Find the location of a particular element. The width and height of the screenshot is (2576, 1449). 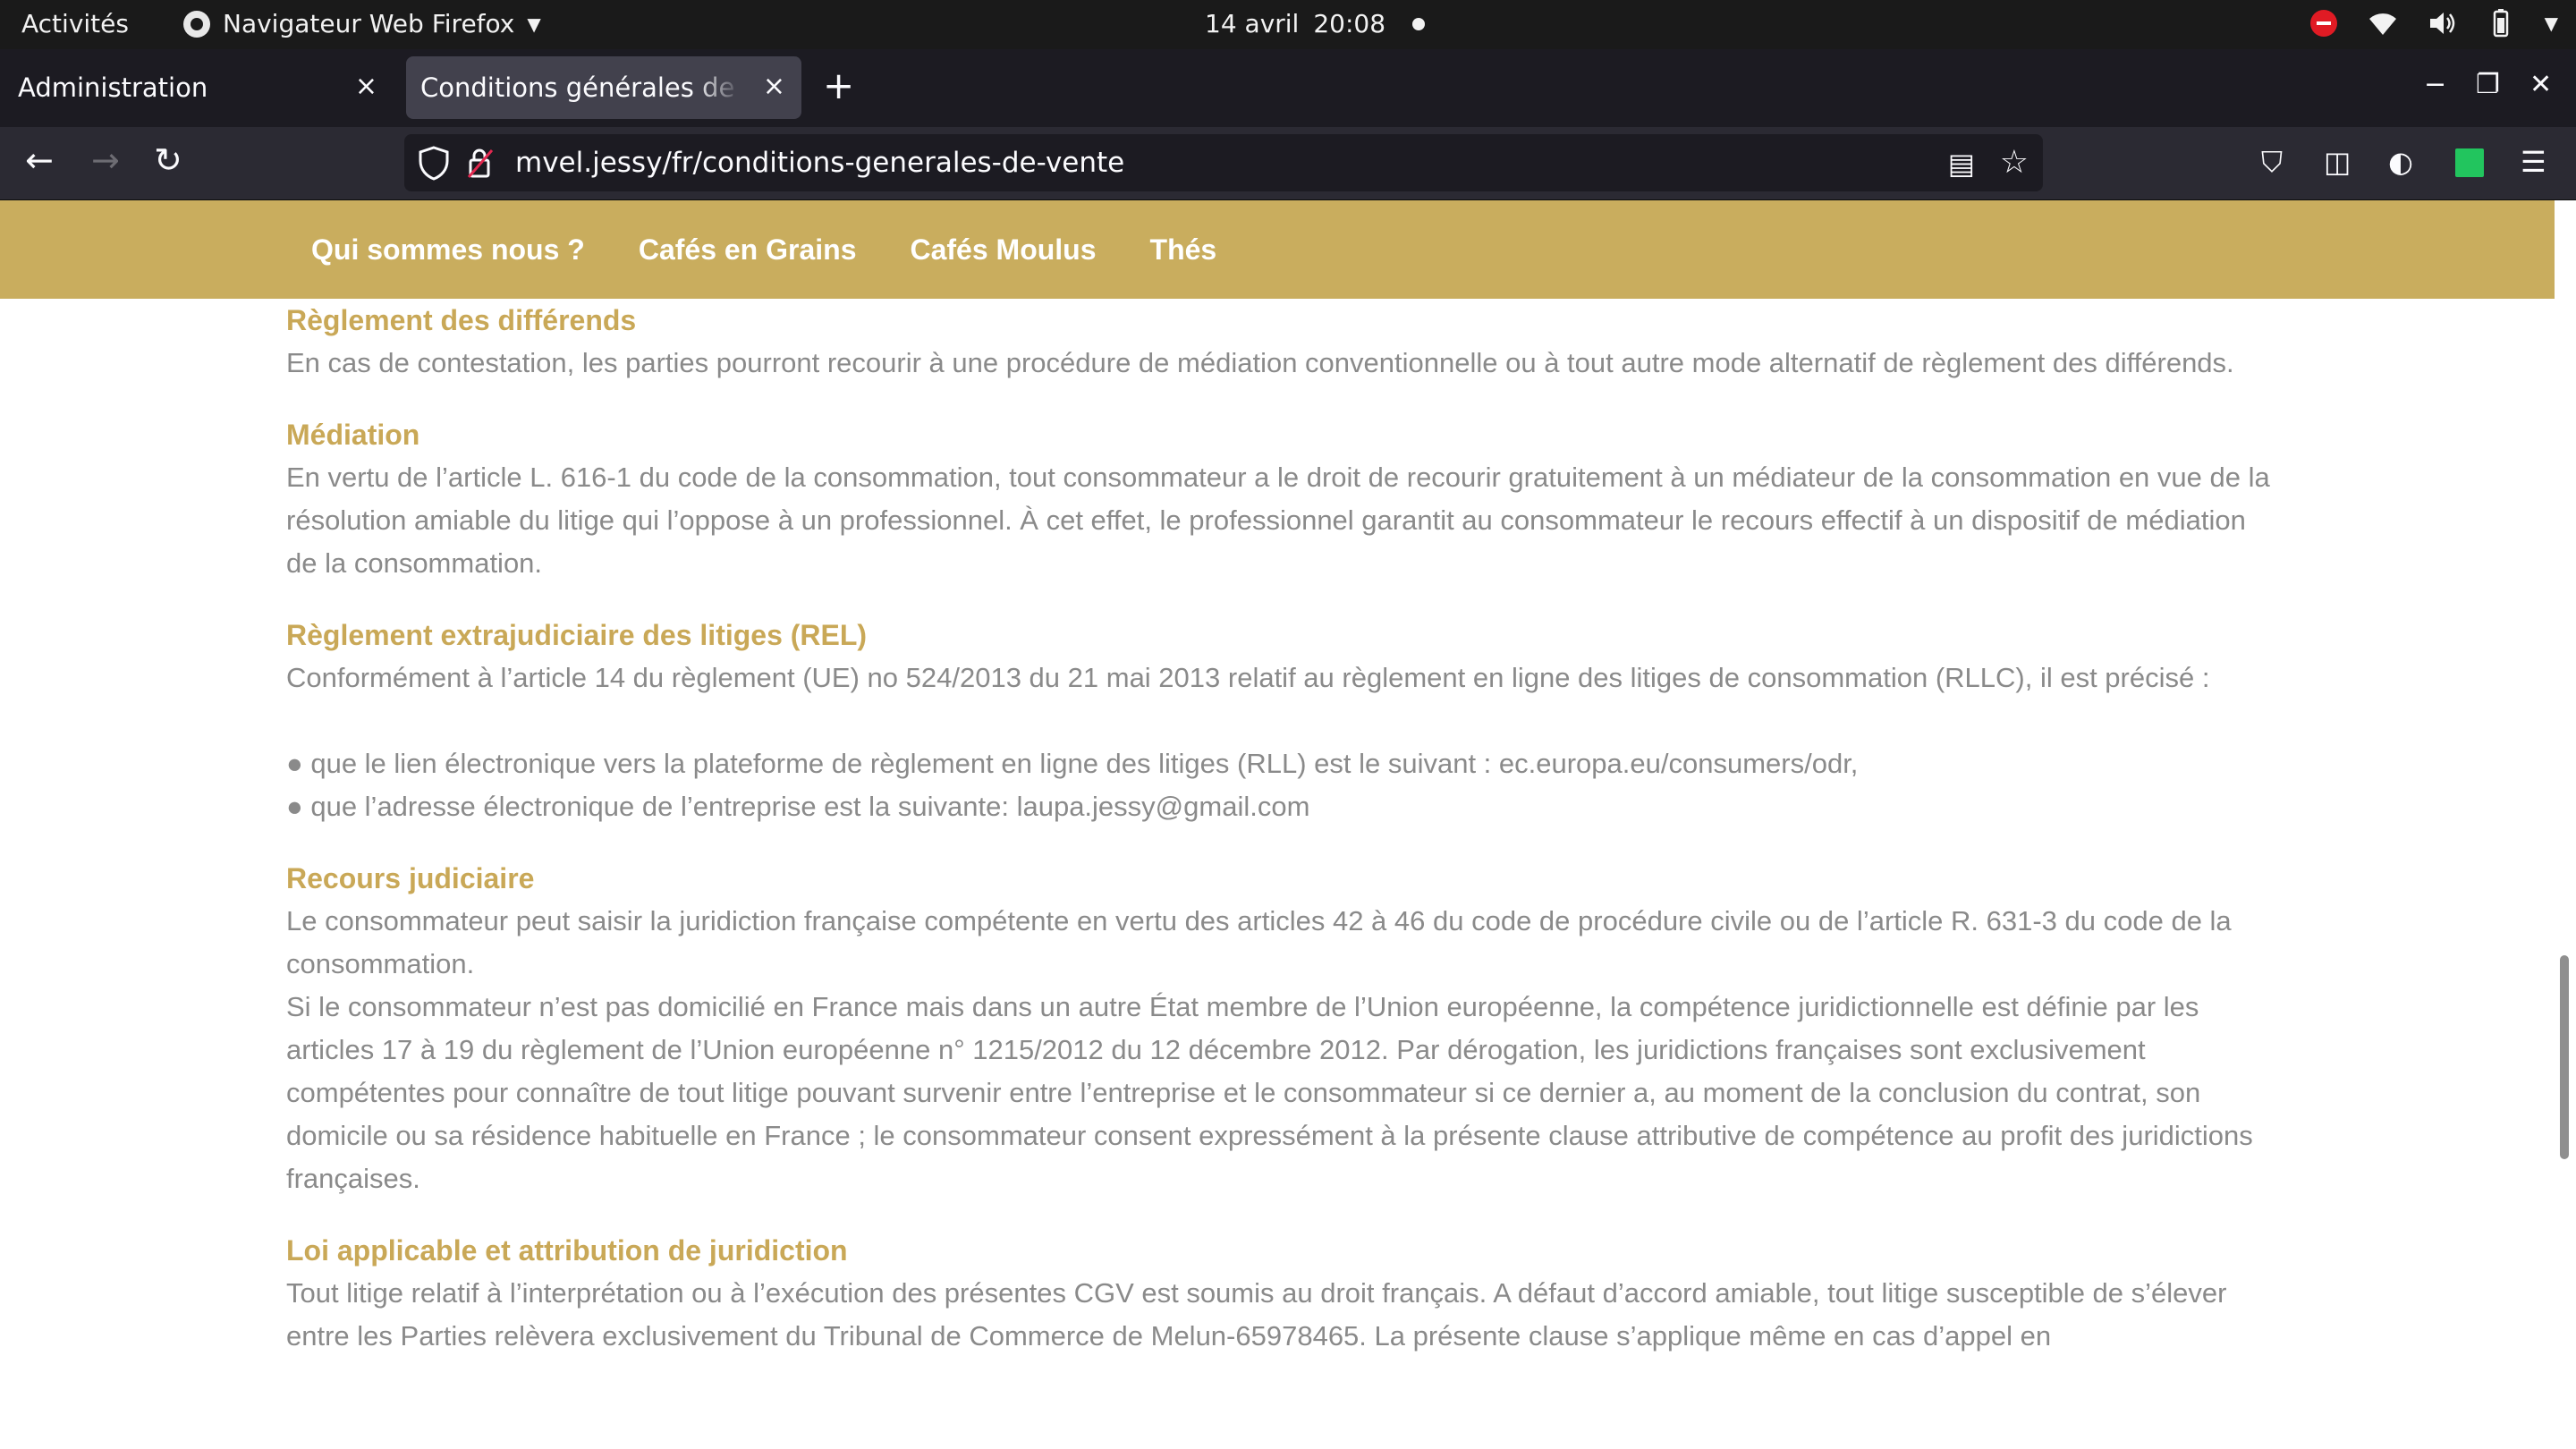

app-menu: Navigateur Web Firefox ▼ is located at coordinates (362, 23).